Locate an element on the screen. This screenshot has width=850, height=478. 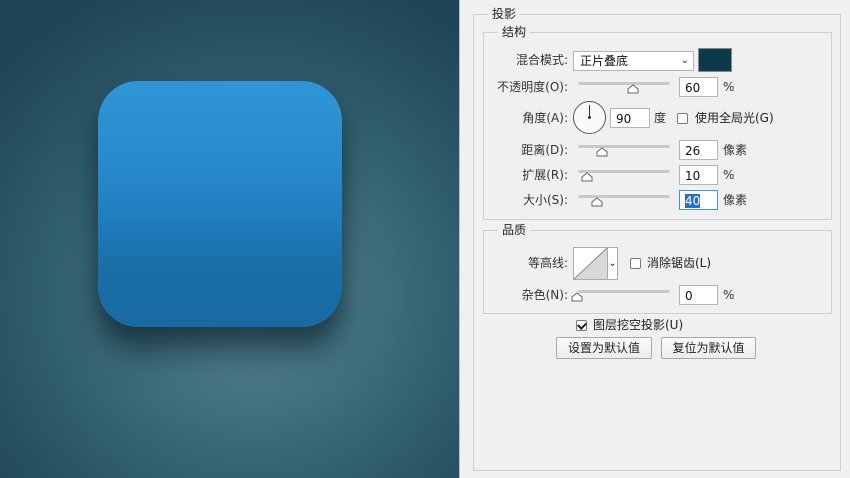
opacity-label: 不透明度(O): is located at coordinates (532, 87).